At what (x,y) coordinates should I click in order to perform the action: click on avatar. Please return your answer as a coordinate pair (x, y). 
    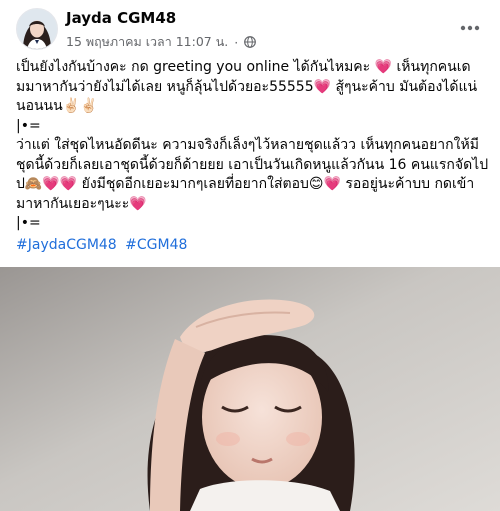
    Looking at the image, I should click on (37, 29).